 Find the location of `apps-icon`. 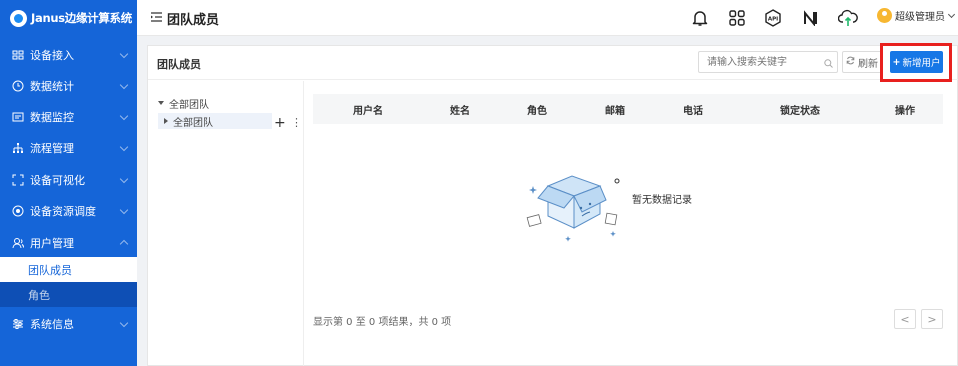

apps-icon is located at coordinates (737, 18).